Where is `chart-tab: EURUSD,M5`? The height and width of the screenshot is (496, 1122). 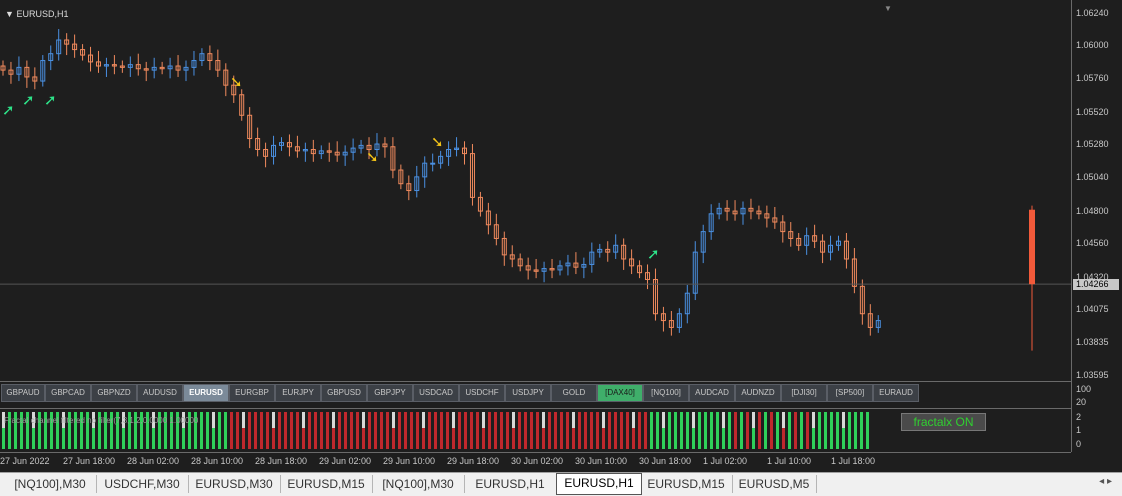
chart-tab: EURUSD,M5 is located at coordinates (774, 484).